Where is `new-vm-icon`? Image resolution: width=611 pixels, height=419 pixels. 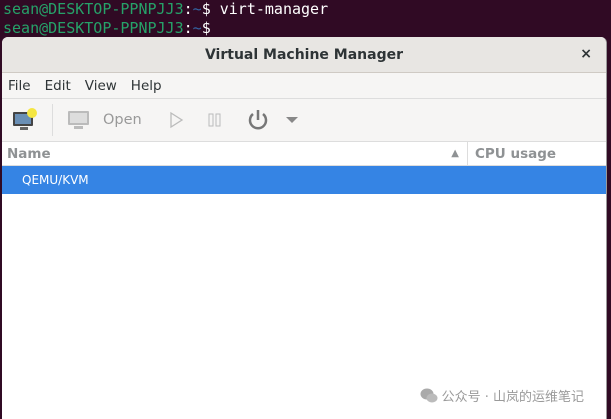
new-vm-icon is located at coordinates (25, 120).